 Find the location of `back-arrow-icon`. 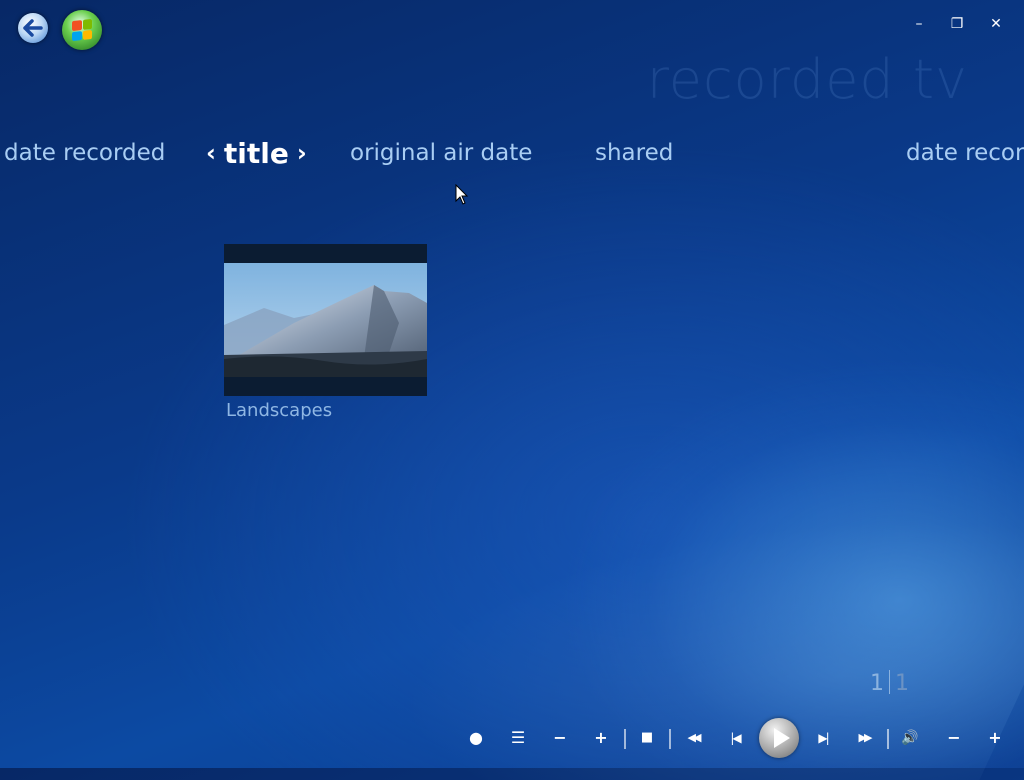

back-arrow-icon is located at coordinates (33, 28).